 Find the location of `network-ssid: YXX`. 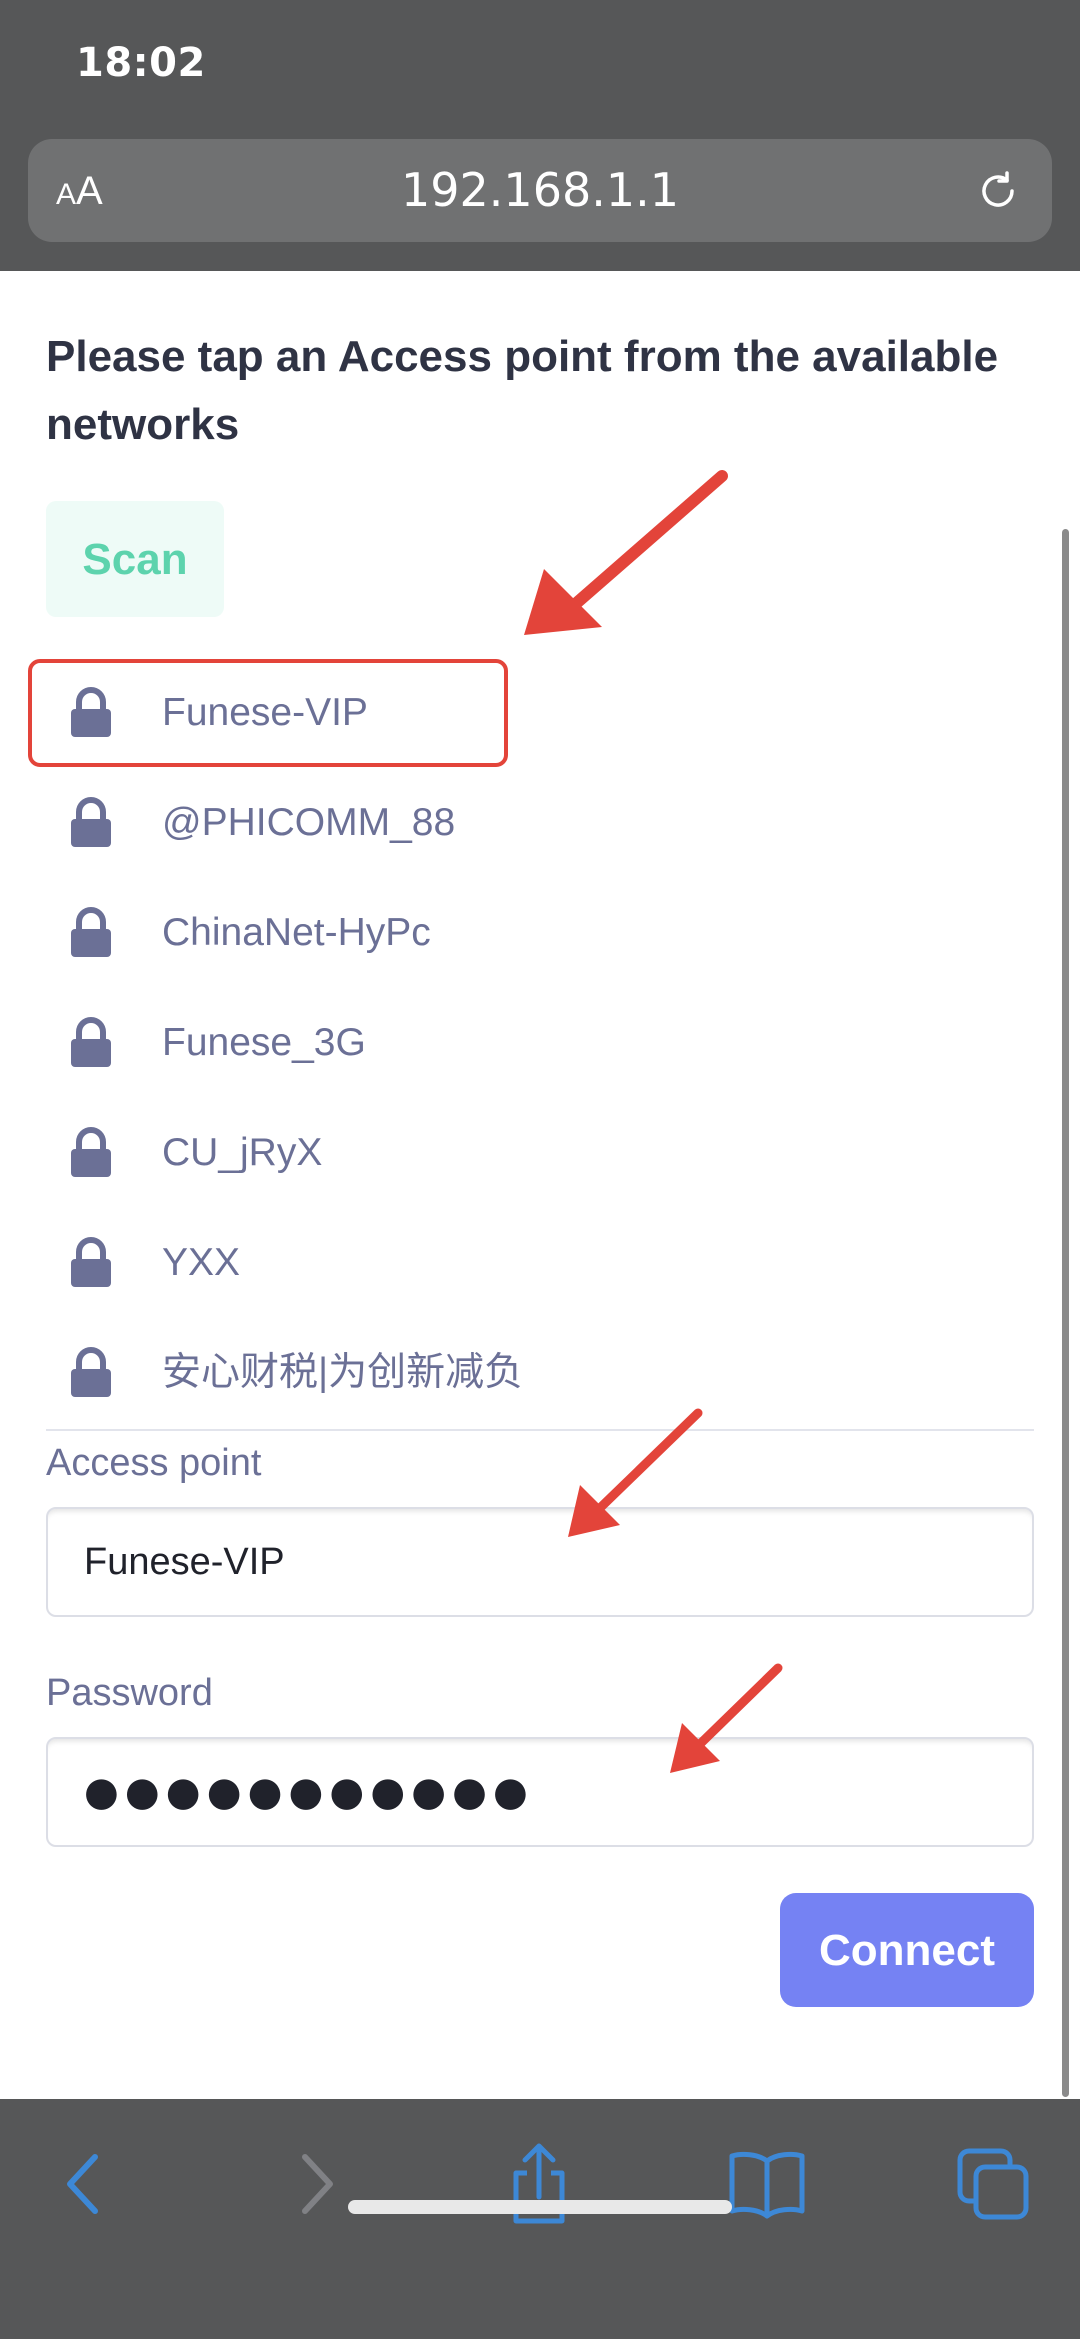

network-ssid: YXX is located at coordinates (201, 1262).